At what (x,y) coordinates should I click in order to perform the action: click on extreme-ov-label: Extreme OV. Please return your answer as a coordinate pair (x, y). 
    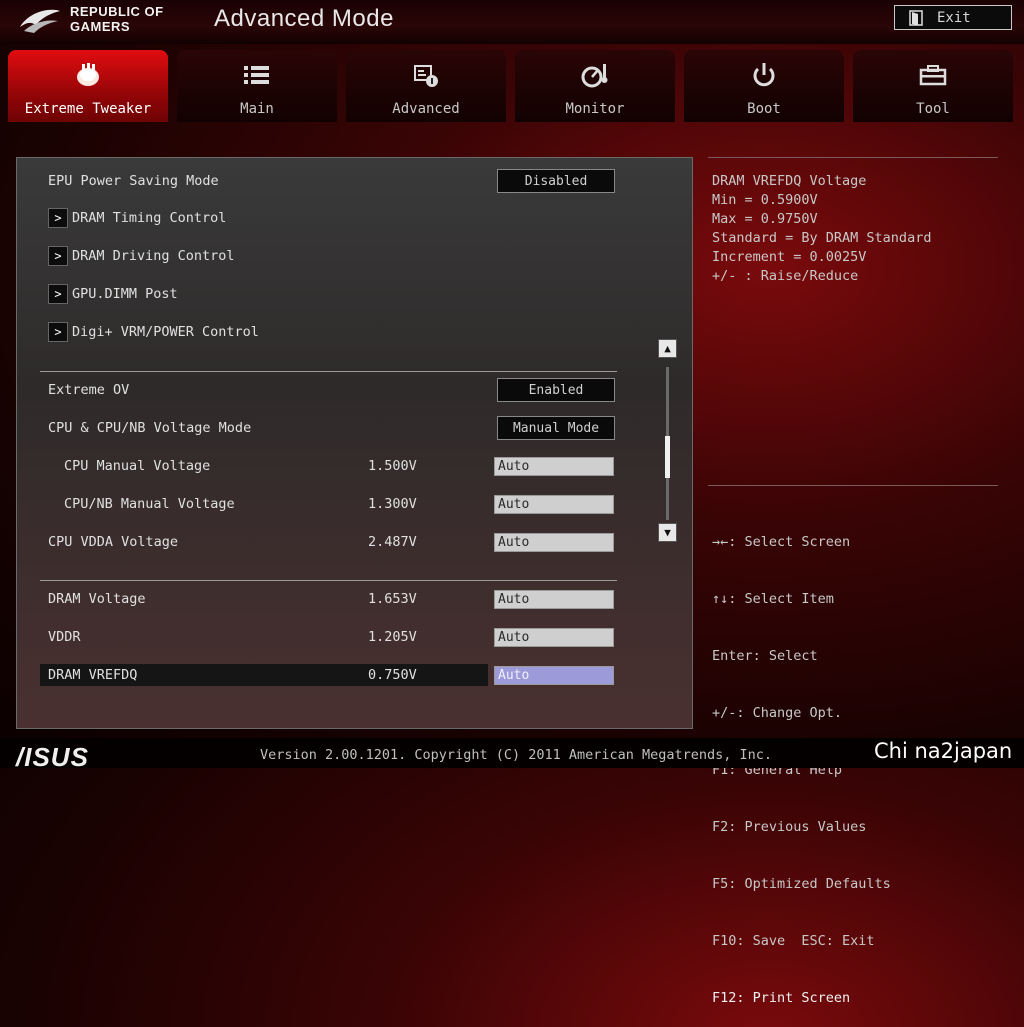
    Looking at the image, I should click on (89, 390).